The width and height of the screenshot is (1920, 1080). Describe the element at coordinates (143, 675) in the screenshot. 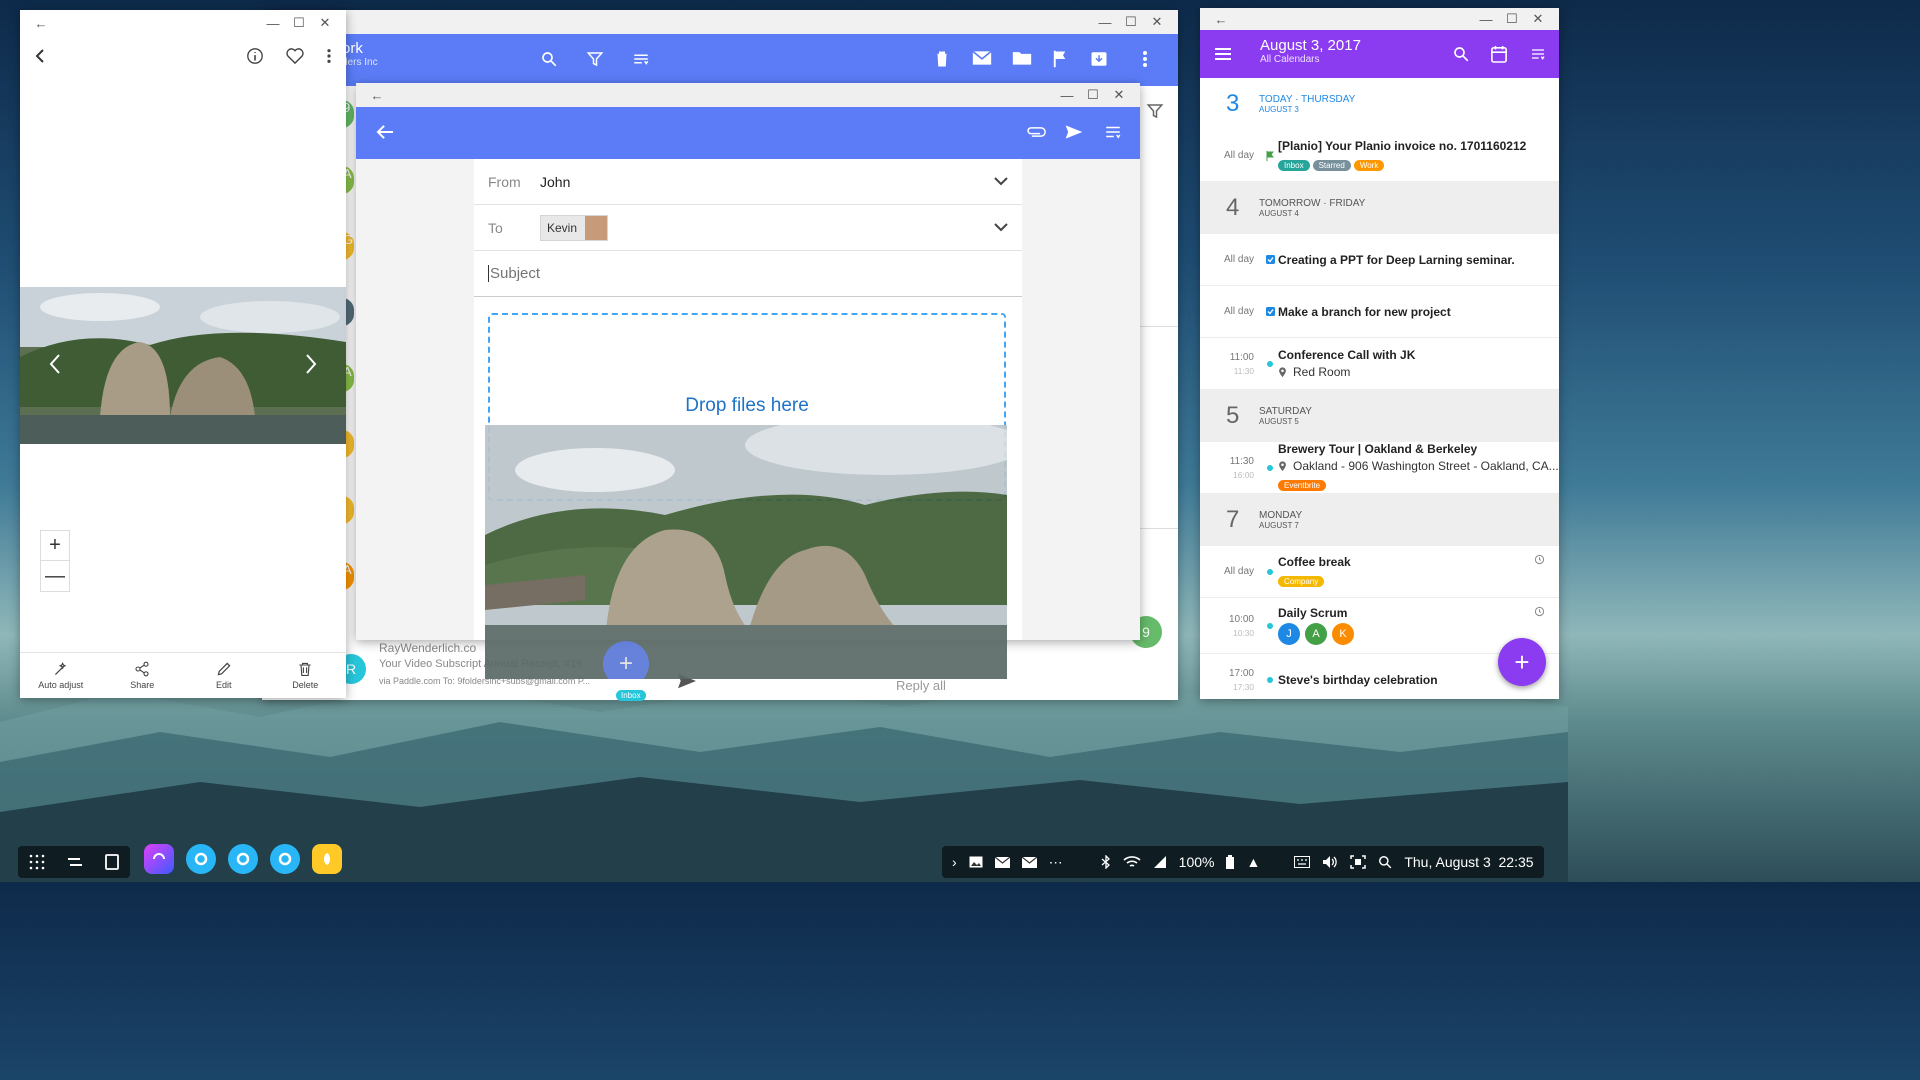

I see `share-button: Share` at that location.